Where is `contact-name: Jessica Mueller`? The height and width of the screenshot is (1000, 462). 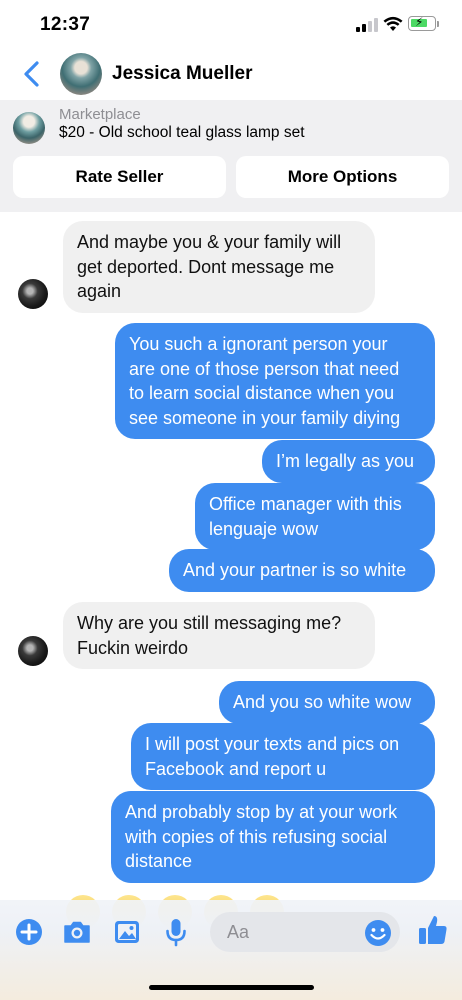 contact-name: Jessica Mueller is located at coordinates (182, 74).